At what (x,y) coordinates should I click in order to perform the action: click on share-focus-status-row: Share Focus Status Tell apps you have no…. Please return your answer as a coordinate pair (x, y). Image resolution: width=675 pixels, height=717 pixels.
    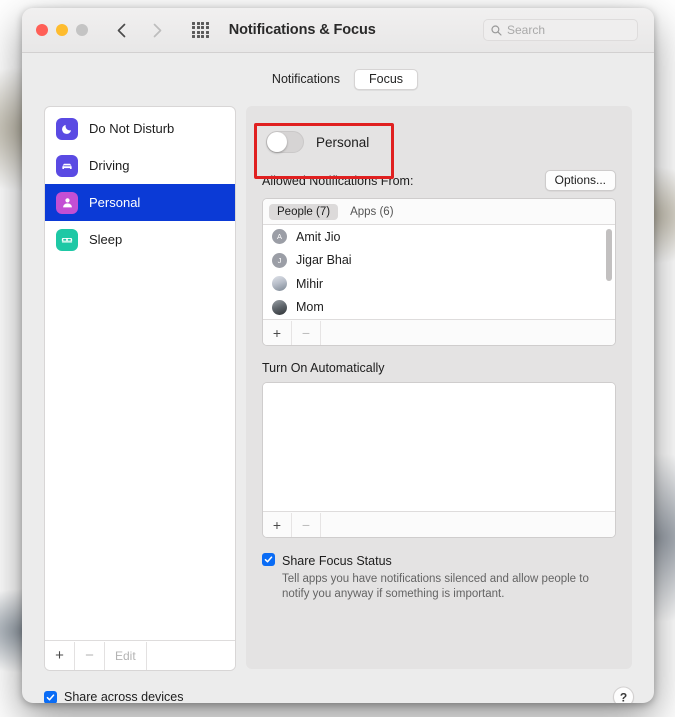
    Looking at the image, I should click on (439, 577).